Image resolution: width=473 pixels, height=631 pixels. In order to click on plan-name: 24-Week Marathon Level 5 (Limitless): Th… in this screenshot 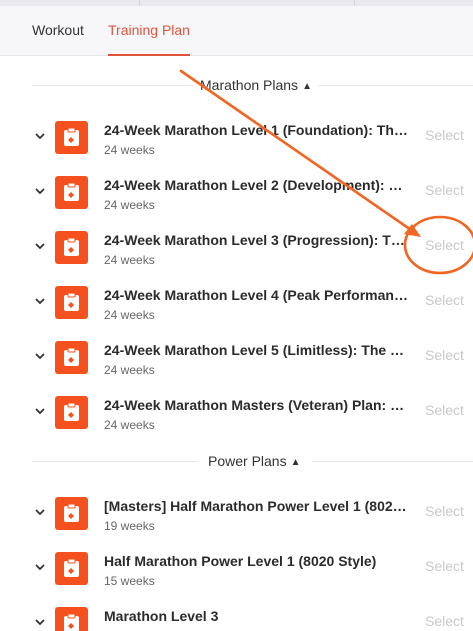, I will do `click(256, 350)`.